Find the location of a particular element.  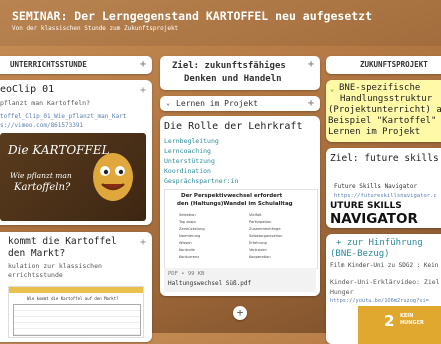

post-title: eoClip 01 is located at coordinates (27, 89).